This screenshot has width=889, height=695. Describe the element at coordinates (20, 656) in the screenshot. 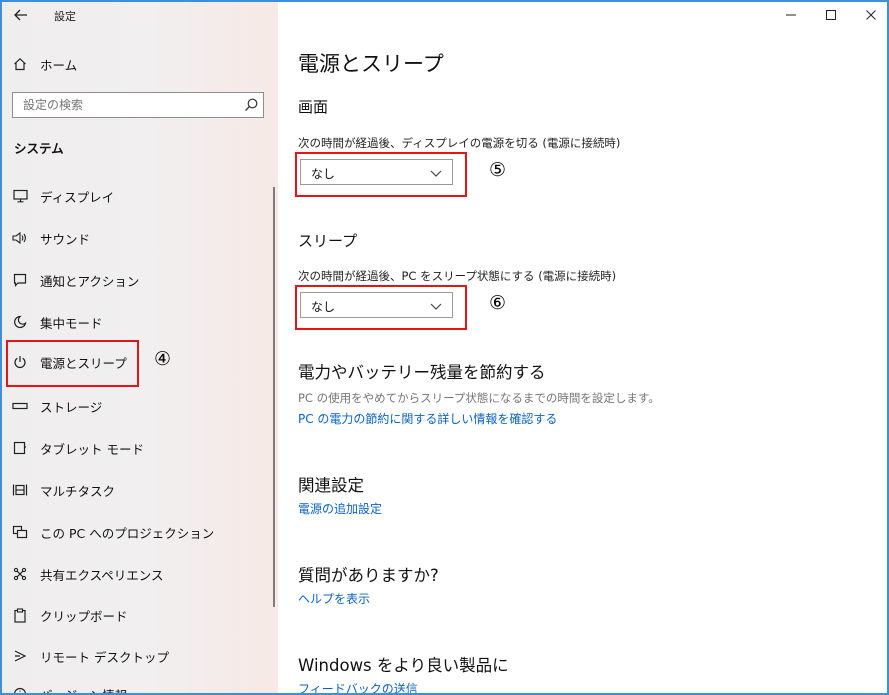

I see `remote-icon` at that location.